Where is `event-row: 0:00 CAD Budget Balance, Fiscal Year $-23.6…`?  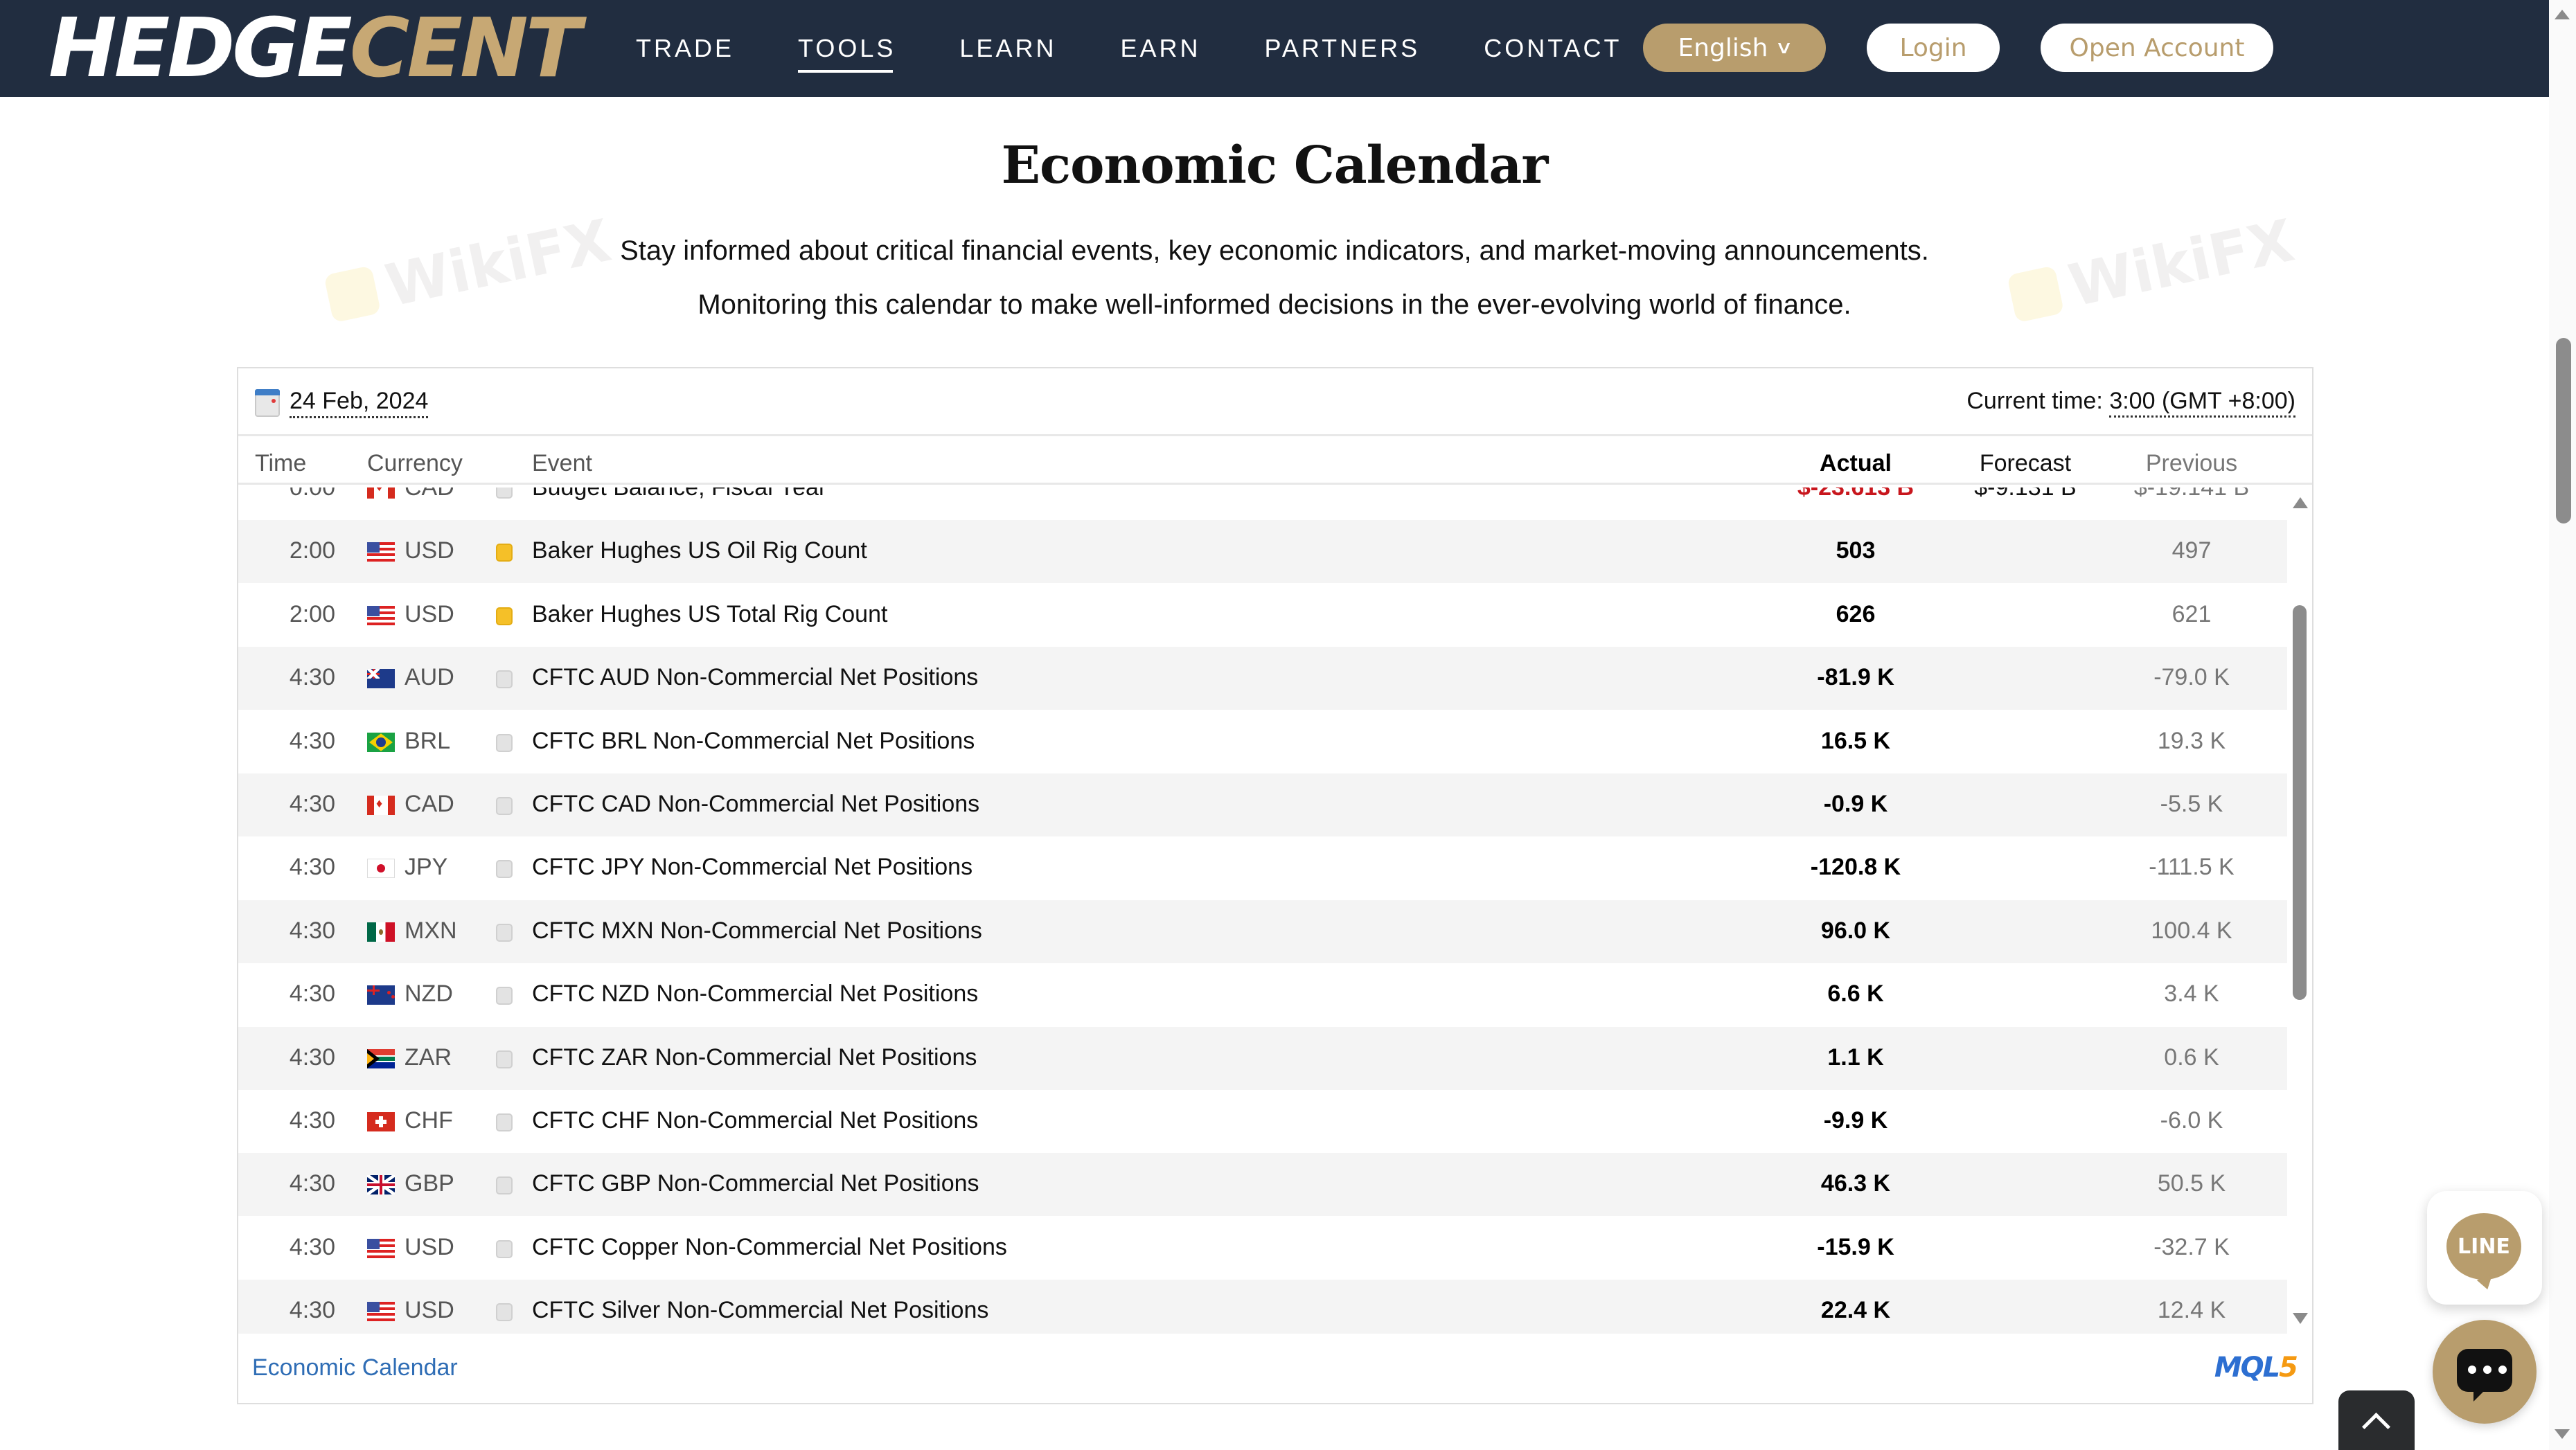
event-row: 0:00 CAD Budget Balance, Fiscal Year $-23.6… is located at coordinates (1262, 503).